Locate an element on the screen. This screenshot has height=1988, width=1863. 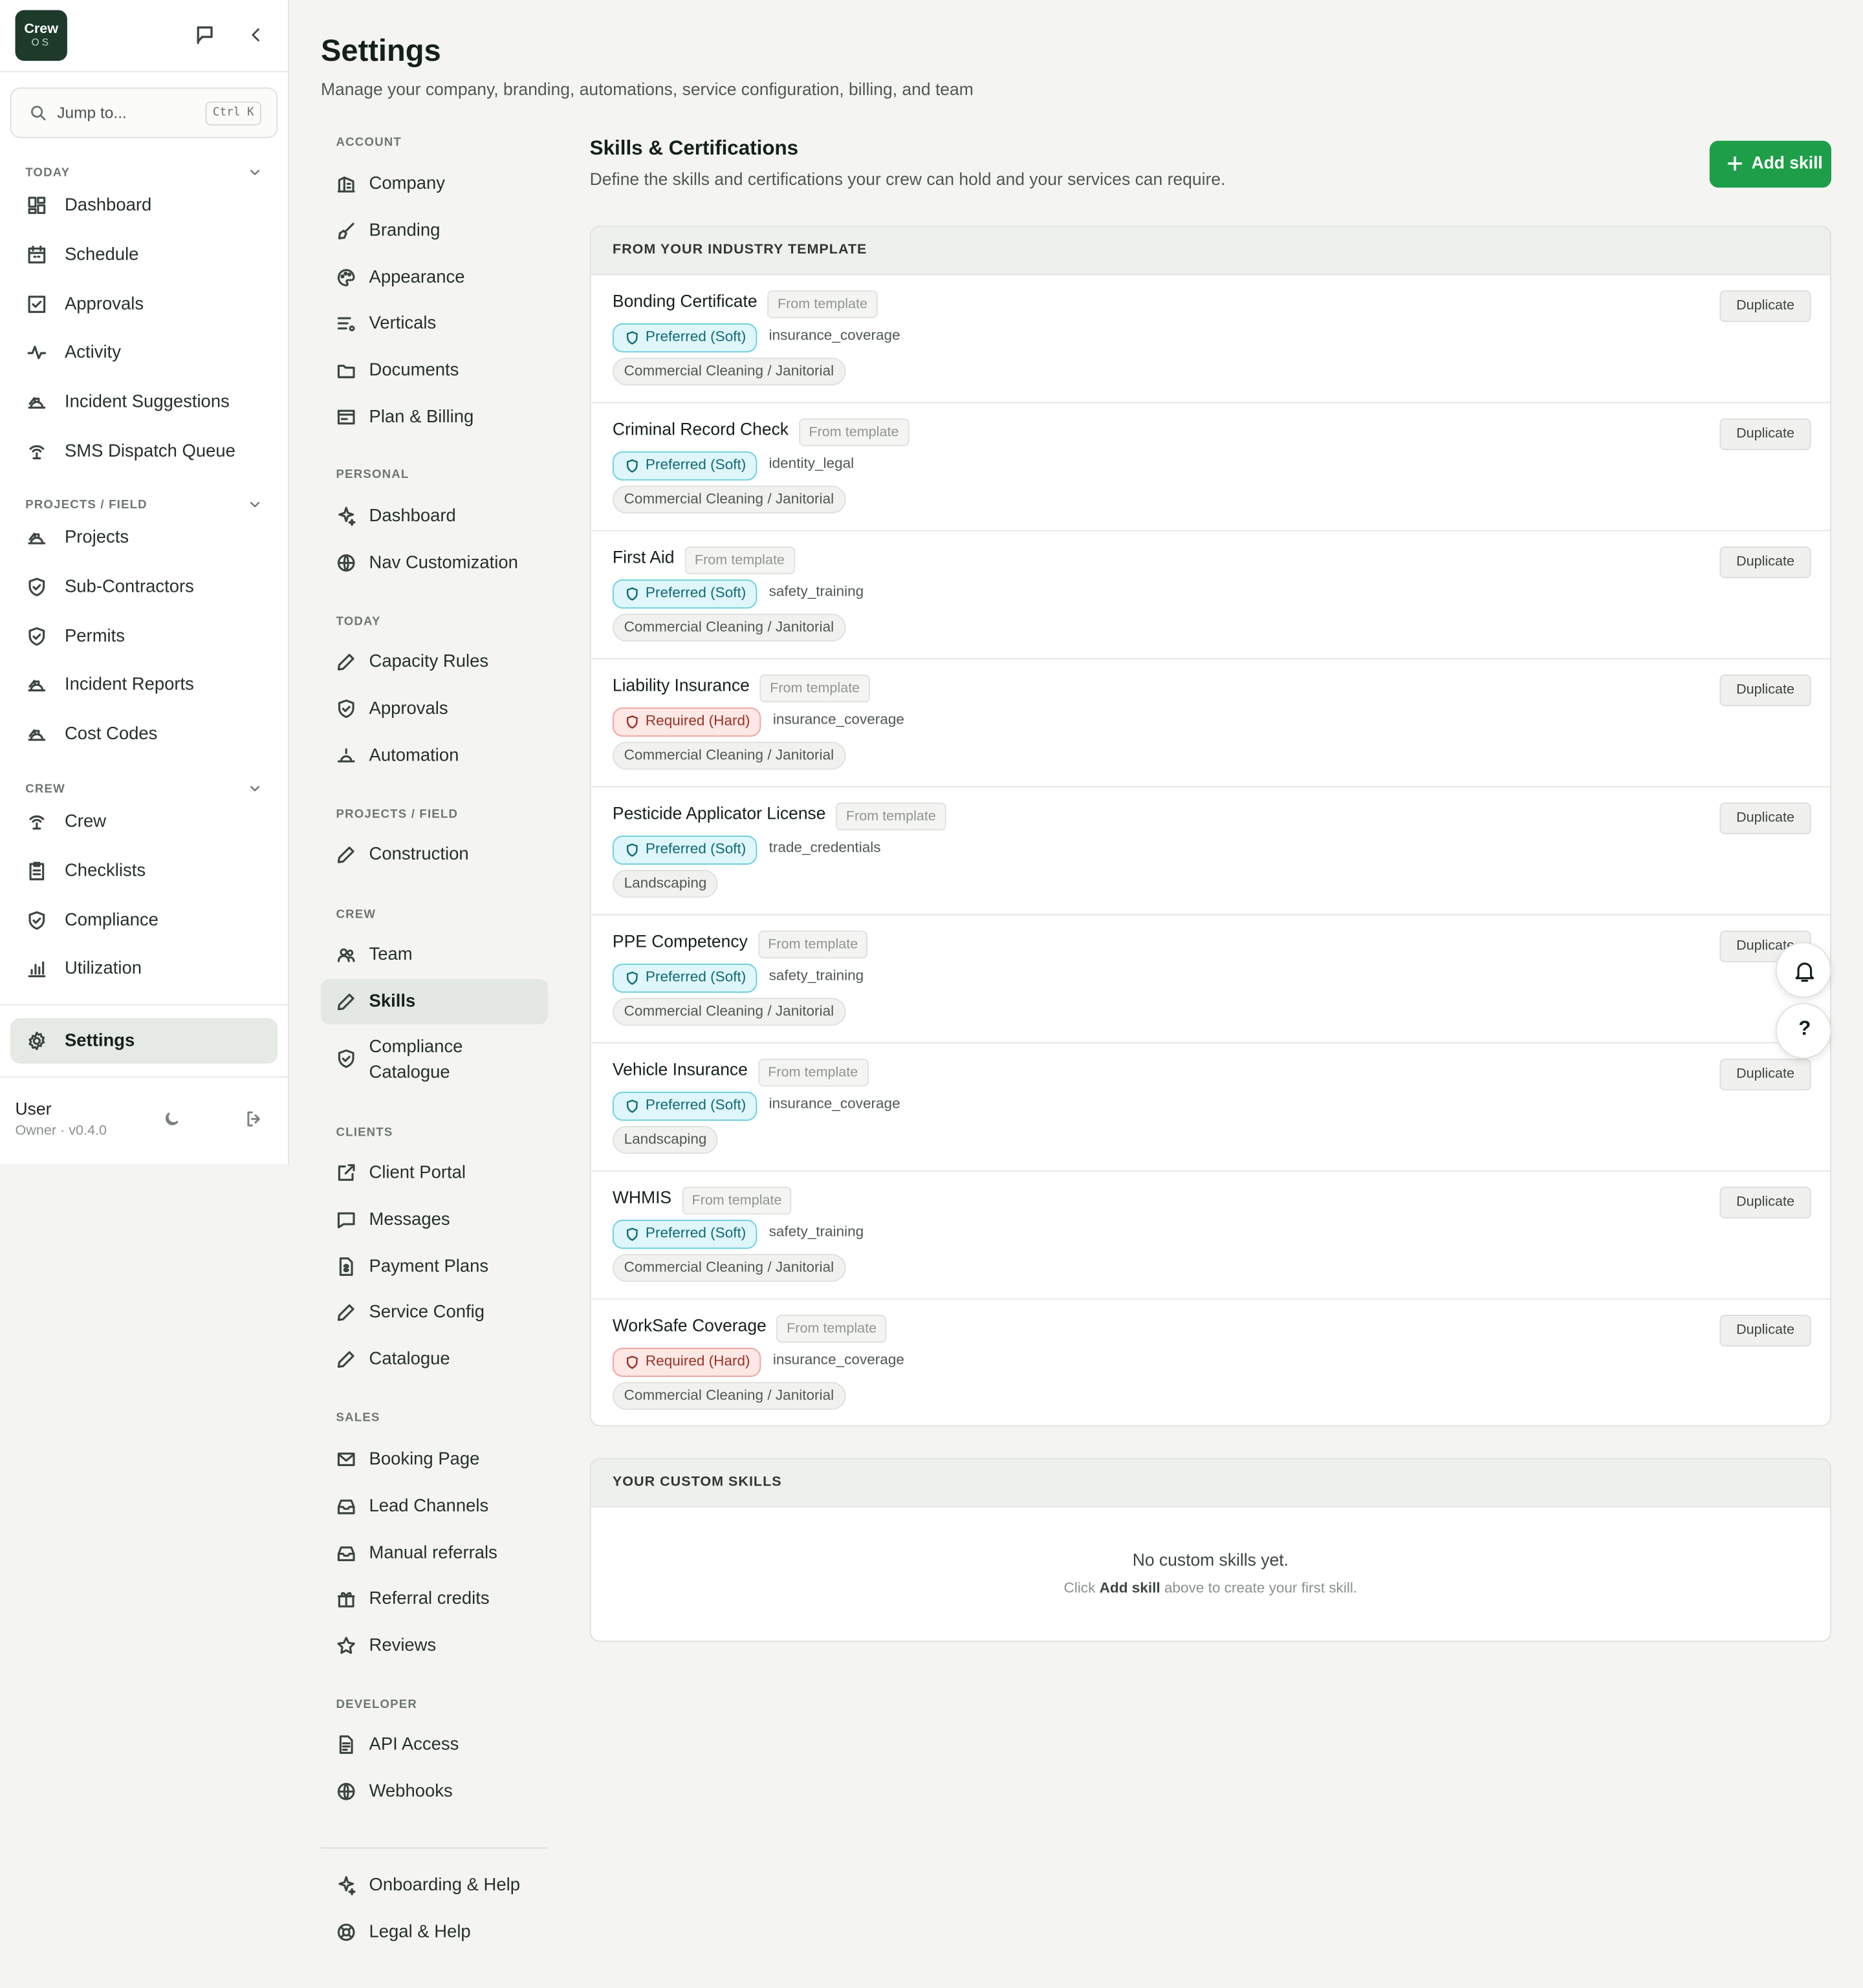
skill-name: WorkSafe Coverage is located at coordinates (689, 1325).